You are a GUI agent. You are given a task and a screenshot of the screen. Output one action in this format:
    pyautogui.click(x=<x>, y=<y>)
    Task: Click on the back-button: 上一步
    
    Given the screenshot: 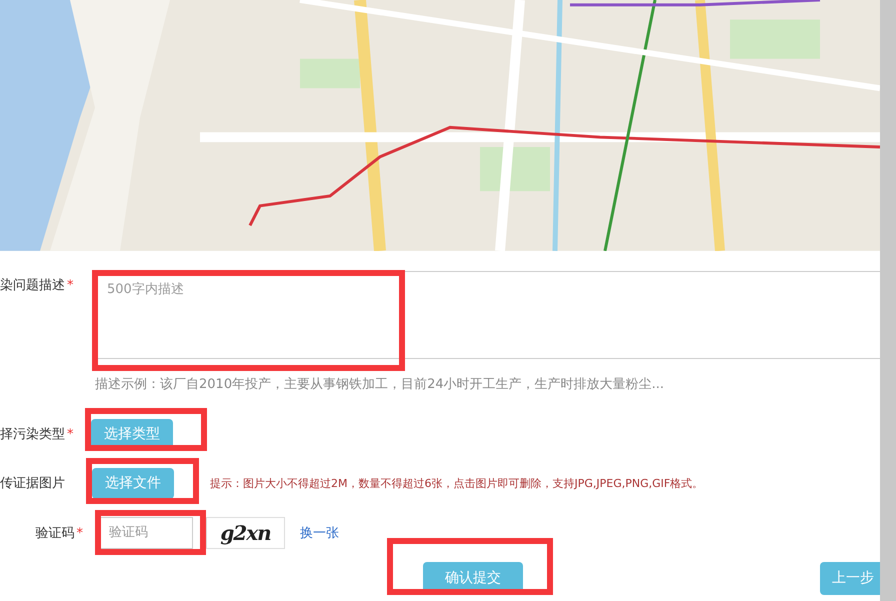 What is the action you would take?
    pyautogui.click(x=850, y=578)
    